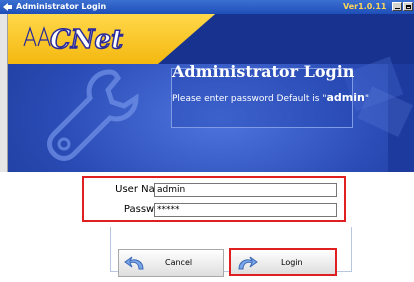 The height and width of the screenshot is (282, 414). What do you see at coordinates (245, 210) in the screenshot?
I see `password-input: *****` at bounding box center [245, 210].